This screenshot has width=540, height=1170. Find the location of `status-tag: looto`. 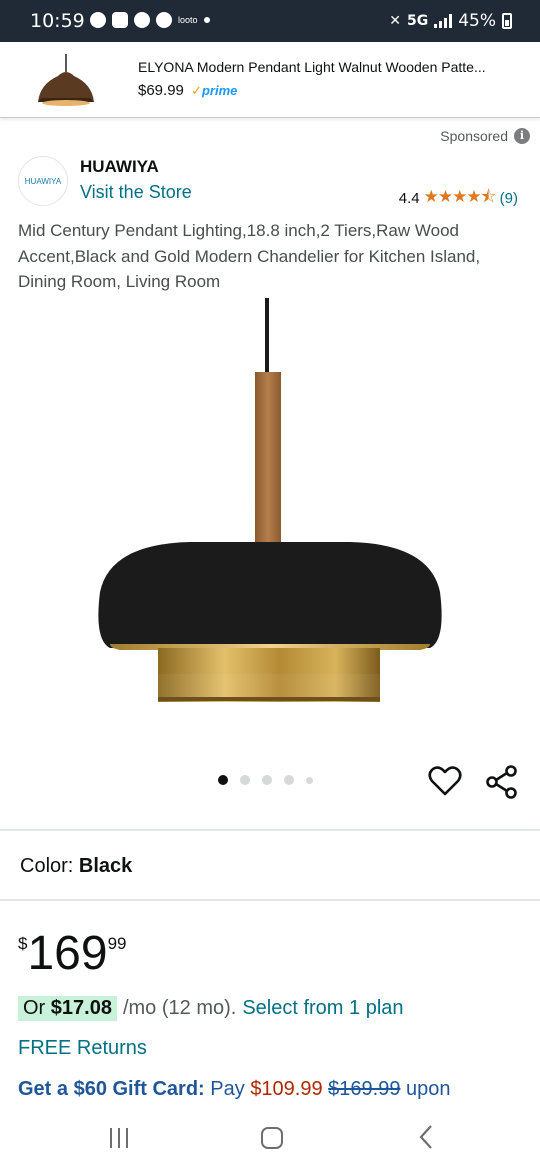

status-tag: looto is located at coordinates (188, 20).